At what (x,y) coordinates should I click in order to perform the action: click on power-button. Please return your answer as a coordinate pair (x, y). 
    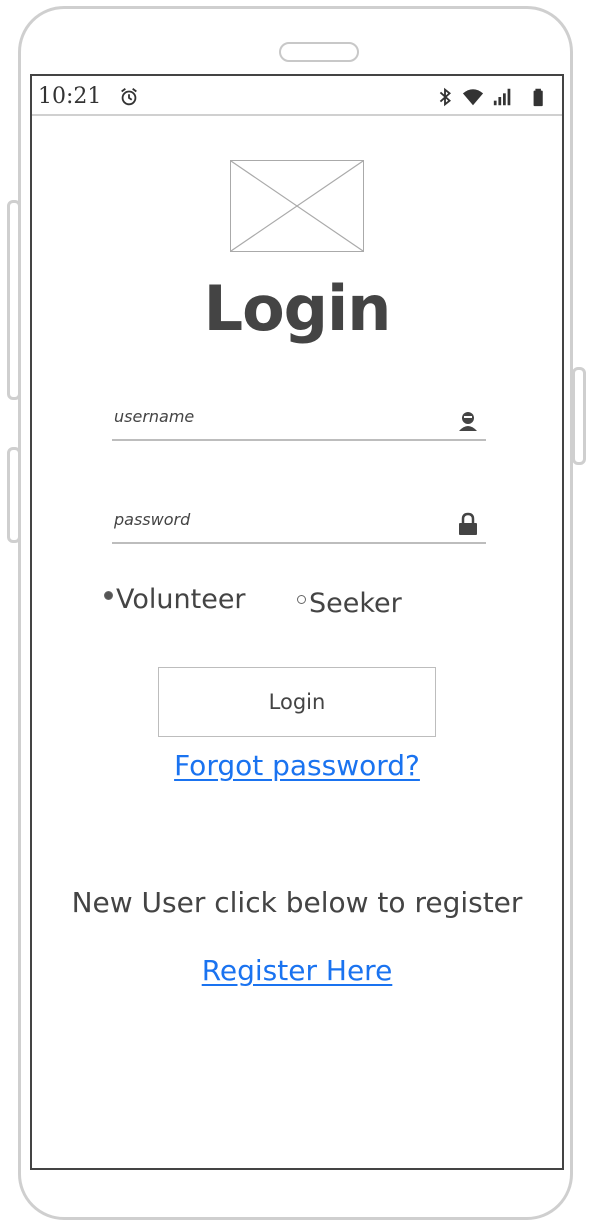
    Looking at the image, I should click on (579, 416).